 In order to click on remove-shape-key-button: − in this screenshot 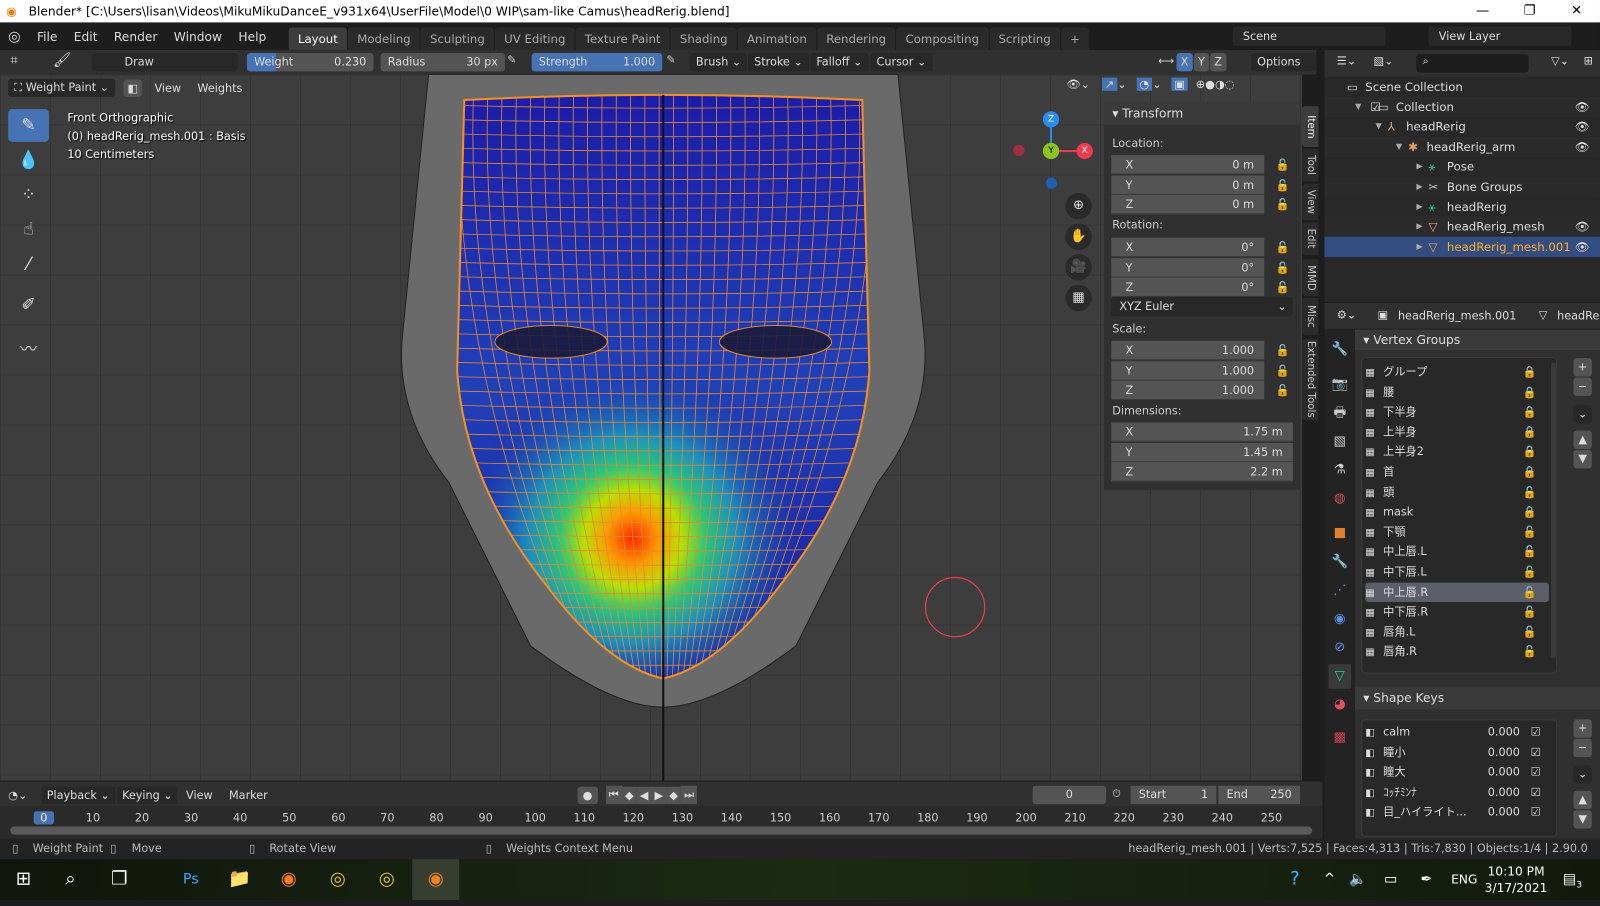, I will do `click(1582, 748)`.